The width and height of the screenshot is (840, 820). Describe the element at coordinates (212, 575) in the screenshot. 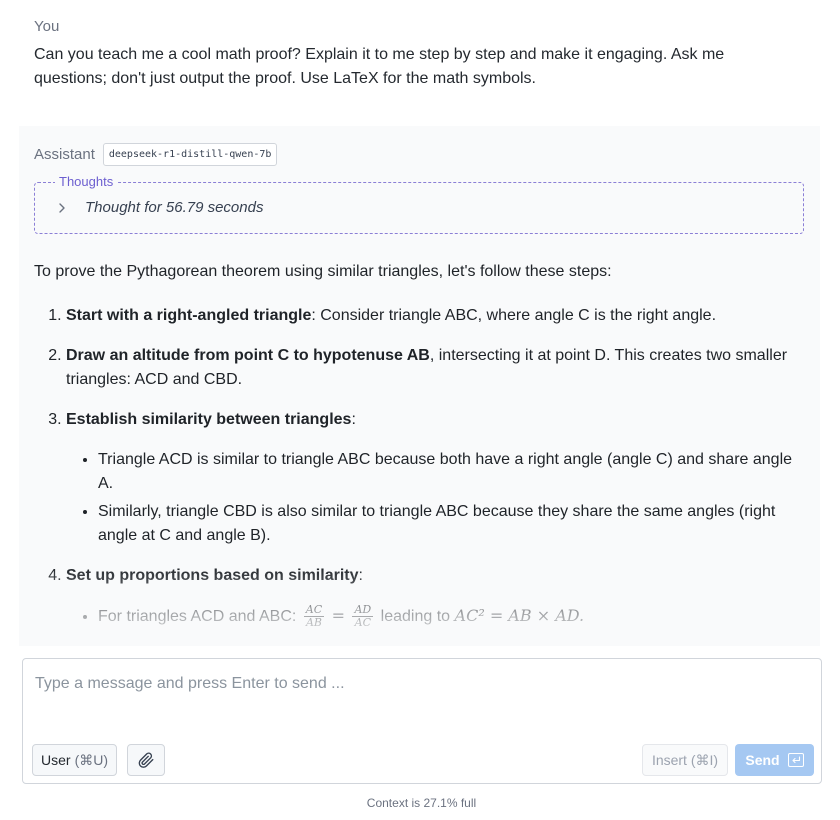

I see `step-title: Set up proportions based on similarity` at that location.